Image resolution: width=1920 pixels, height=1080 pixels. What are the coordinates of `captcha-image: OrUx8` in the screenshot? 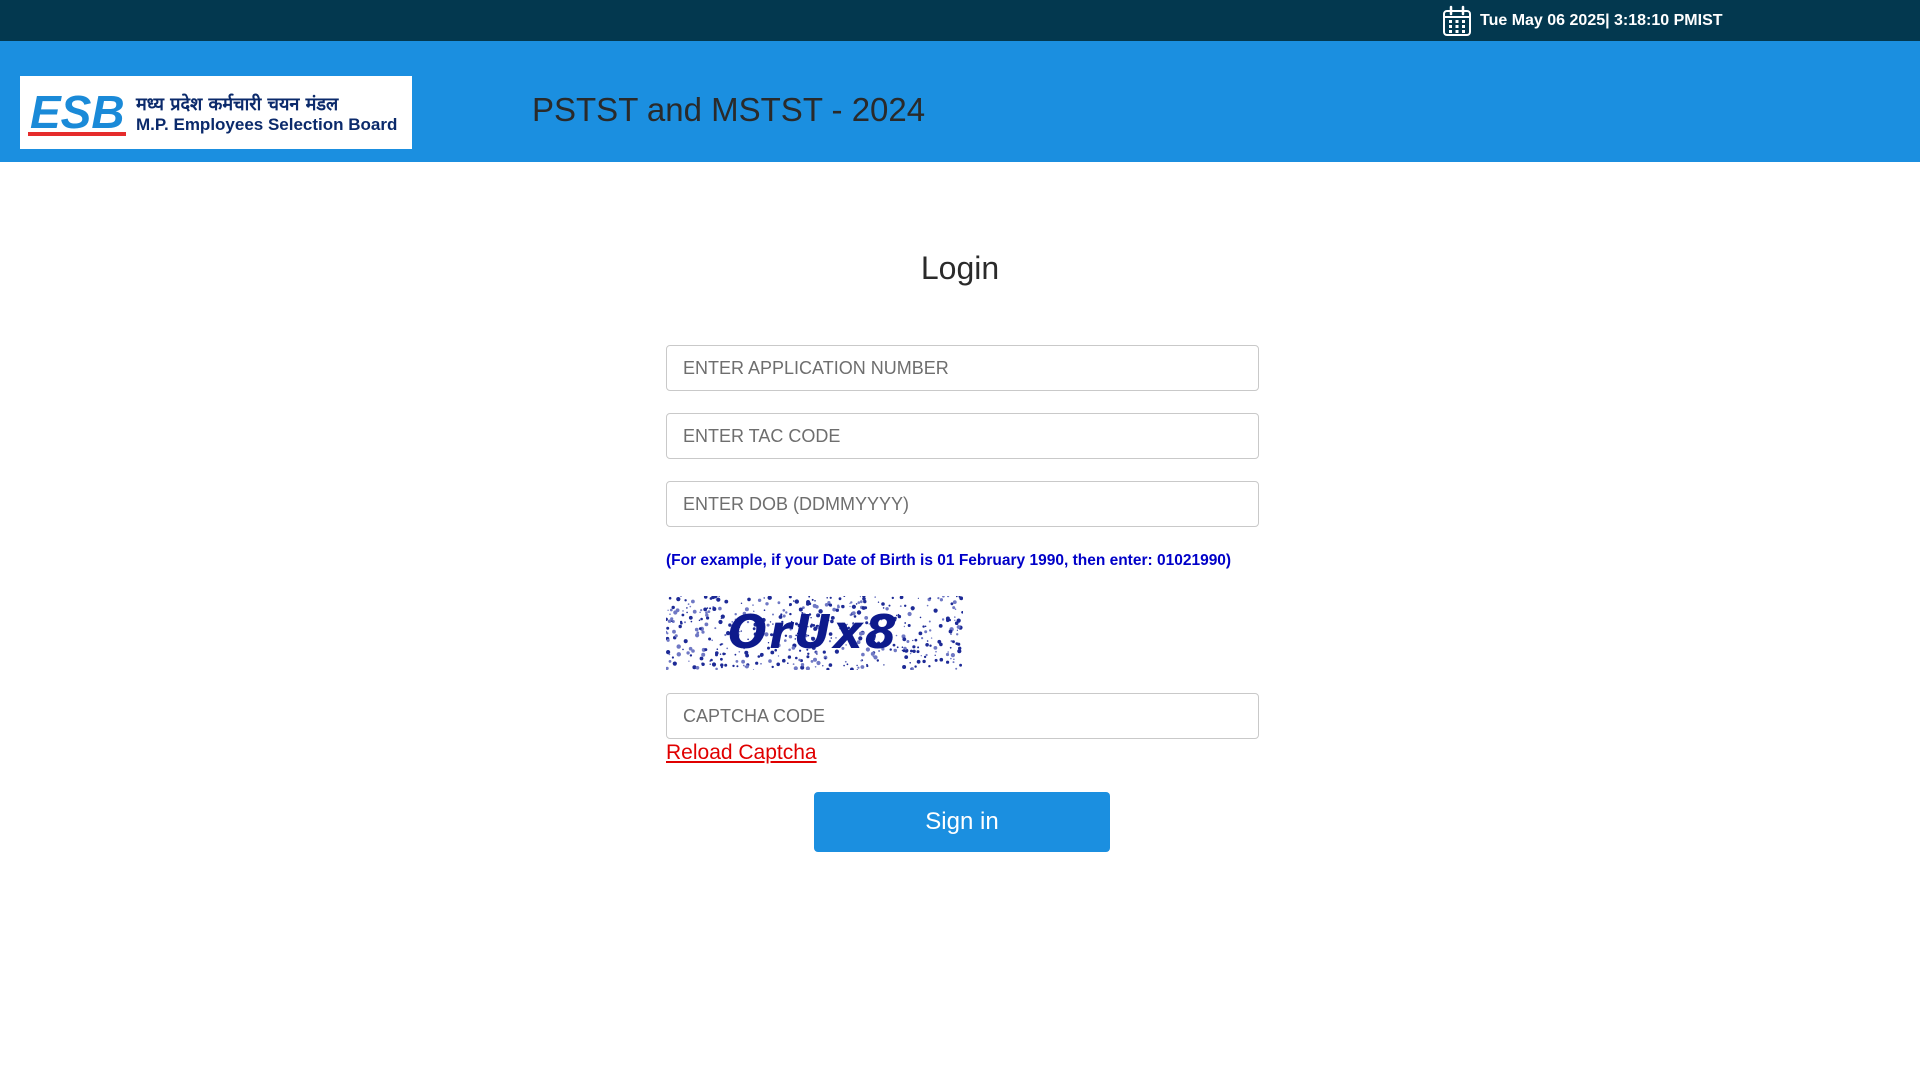 It's located at (814, 633).